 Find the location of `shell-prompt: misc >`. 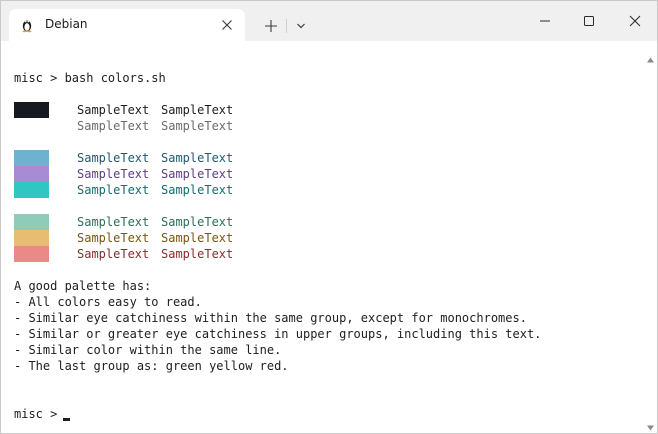

shell-prompt: misc > is located at coordinates (39, 414).